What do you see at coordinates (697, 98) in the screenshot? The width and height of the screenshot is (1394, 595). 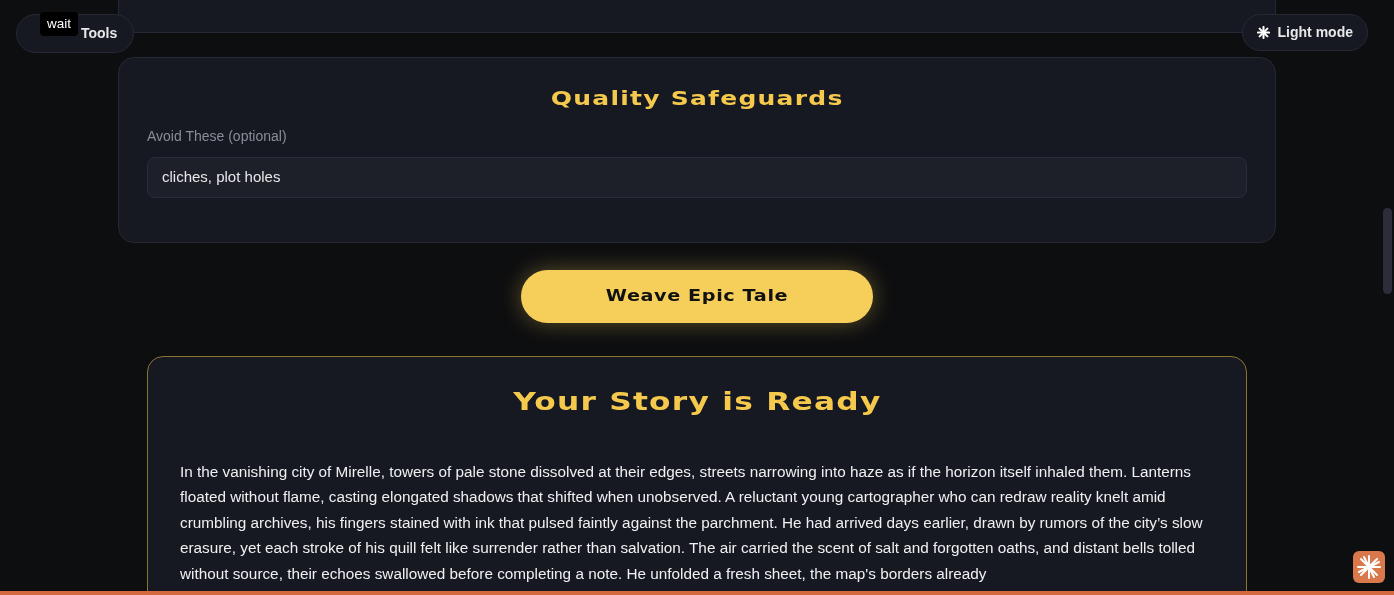 I see `section-title: Quality Safeguards` at bounding box center [697, 98].